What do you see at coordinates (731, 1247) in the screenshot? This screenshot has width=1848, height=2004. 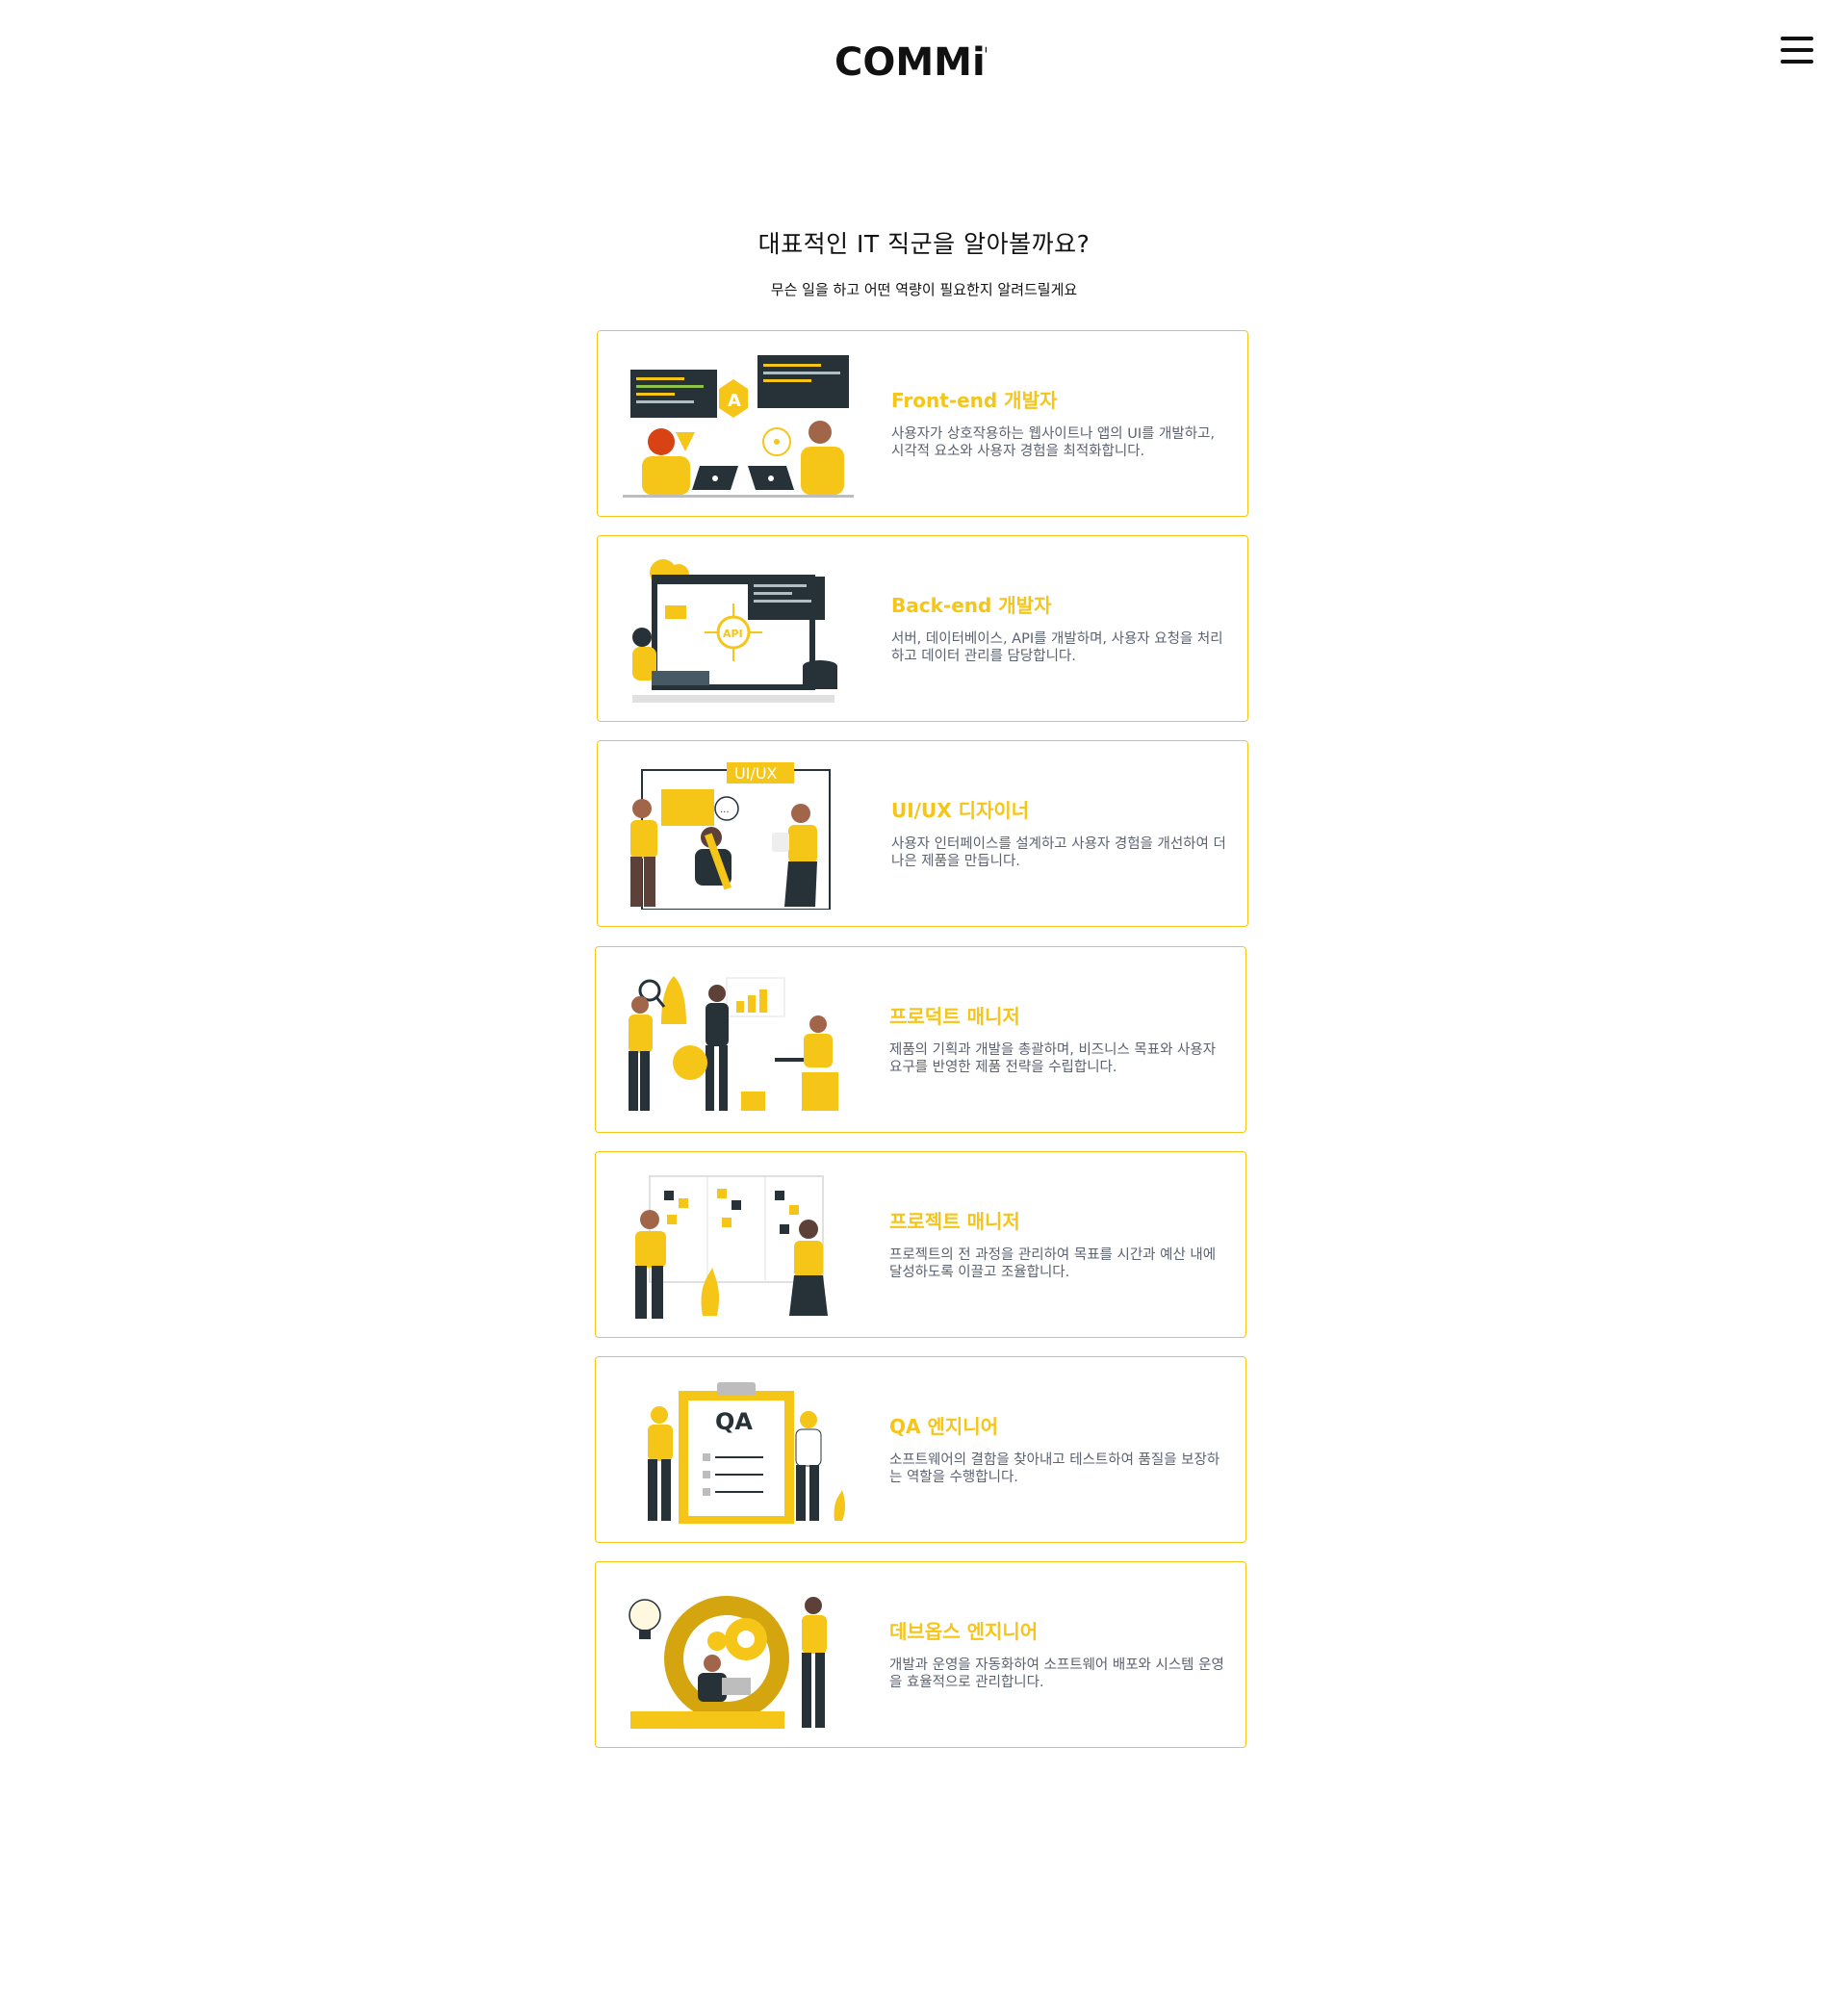 I see `project-manager-illustration` at bounding box center [731, 1247].